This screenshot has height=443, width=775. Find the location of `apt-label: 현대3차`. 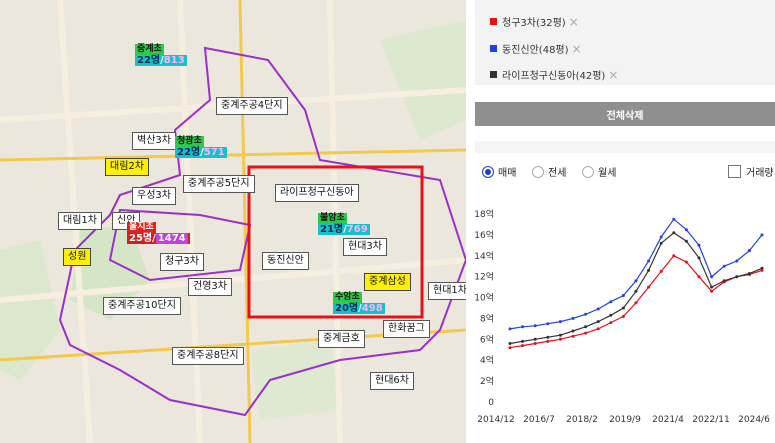

apt-label: 현대3차 is located at coordinates (365, 247).